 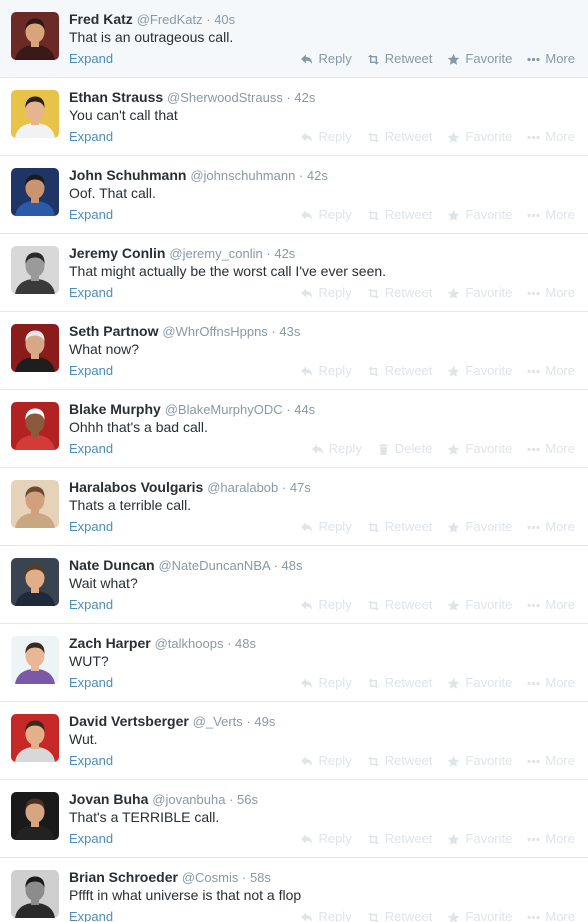 I want to click on user-name: Jeremy Conlin, so click(x=117, y=253).